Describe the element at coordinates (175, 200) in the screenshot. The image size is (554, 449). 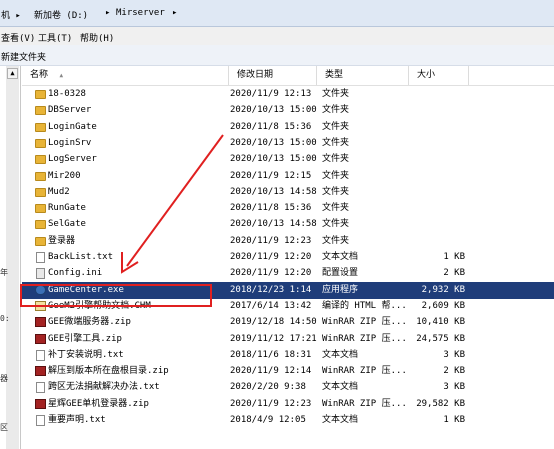
I see `annotation-arrow-line` at that location.